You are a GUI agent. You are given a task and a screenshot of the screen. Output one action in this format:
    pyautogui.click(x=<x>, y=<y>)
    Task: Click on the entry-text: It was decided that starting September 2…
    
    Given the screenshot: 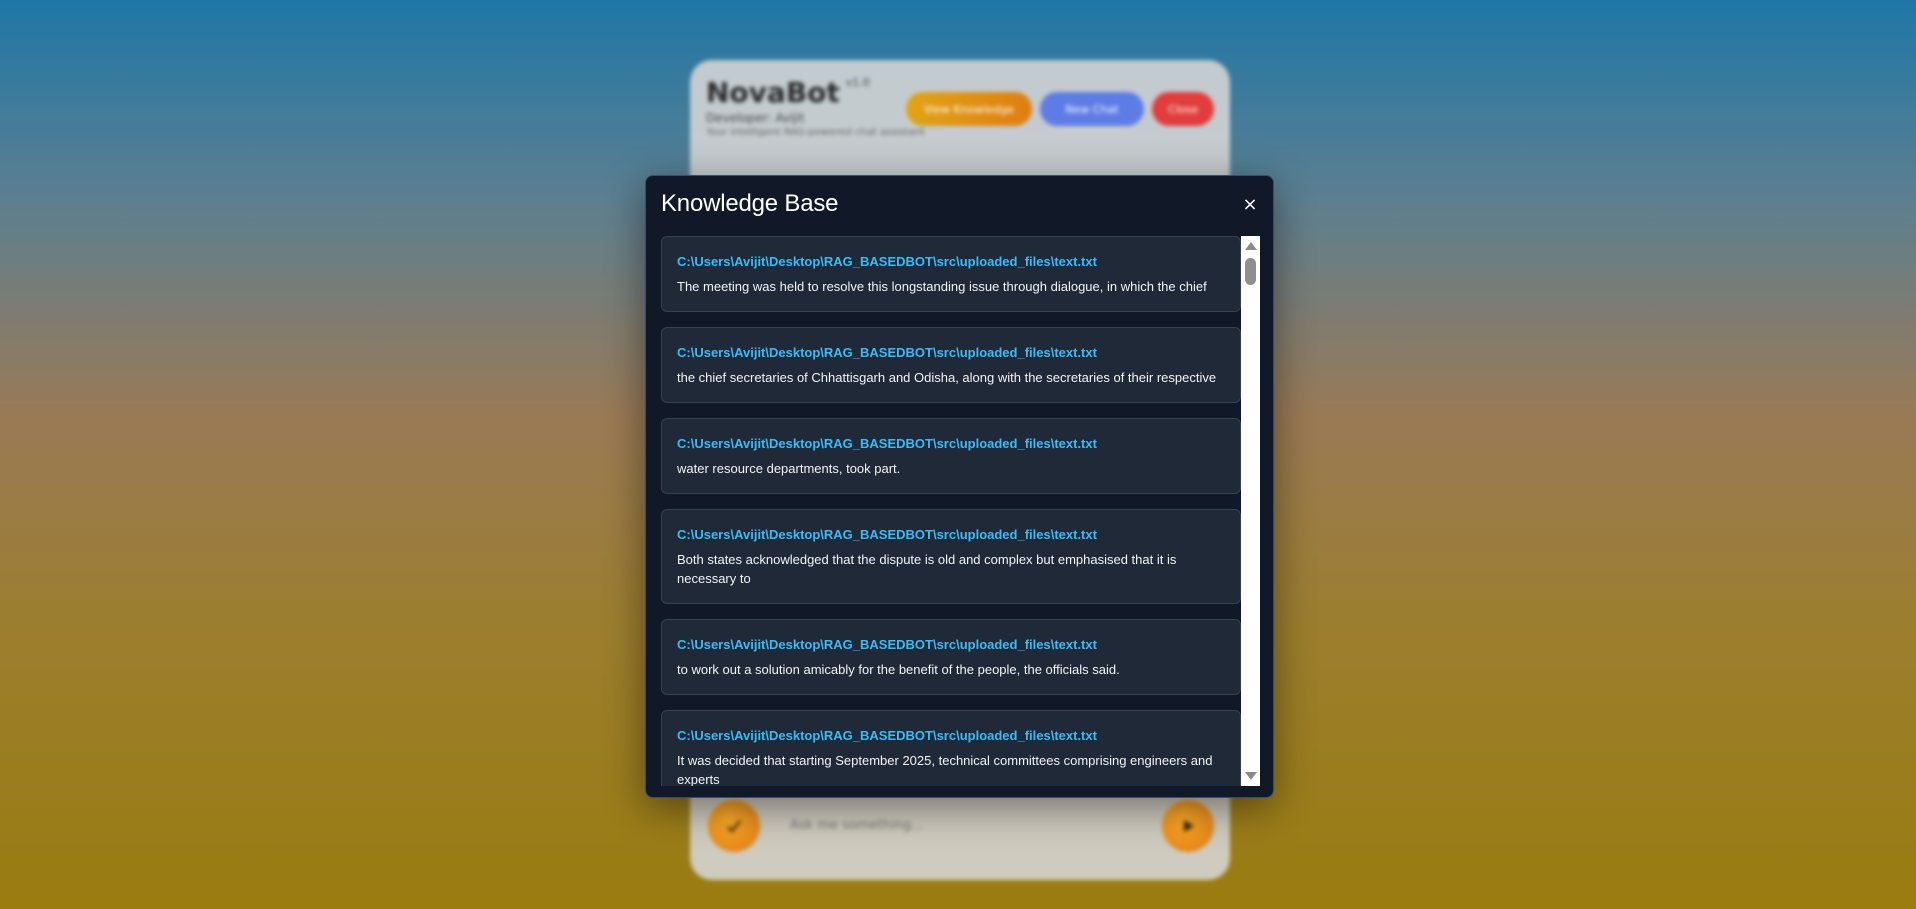 What is the action you would take?
    pyautogui.click(x=945, y=769)
    